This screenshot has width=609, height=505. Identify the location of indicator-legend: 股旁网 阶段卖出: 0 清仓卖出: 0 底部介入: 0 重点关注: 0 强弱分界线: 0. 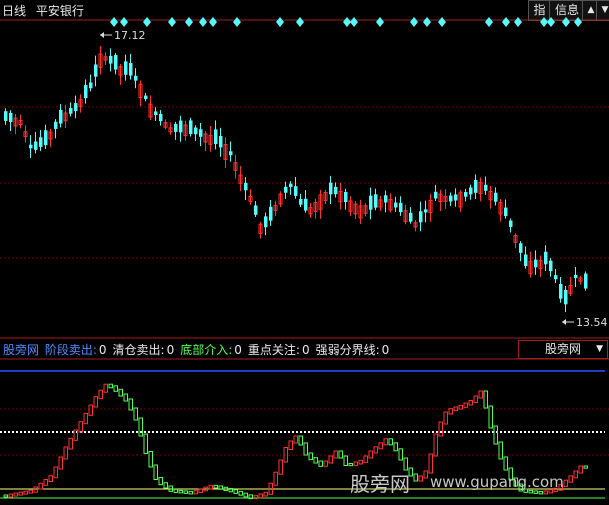
(200, 349).